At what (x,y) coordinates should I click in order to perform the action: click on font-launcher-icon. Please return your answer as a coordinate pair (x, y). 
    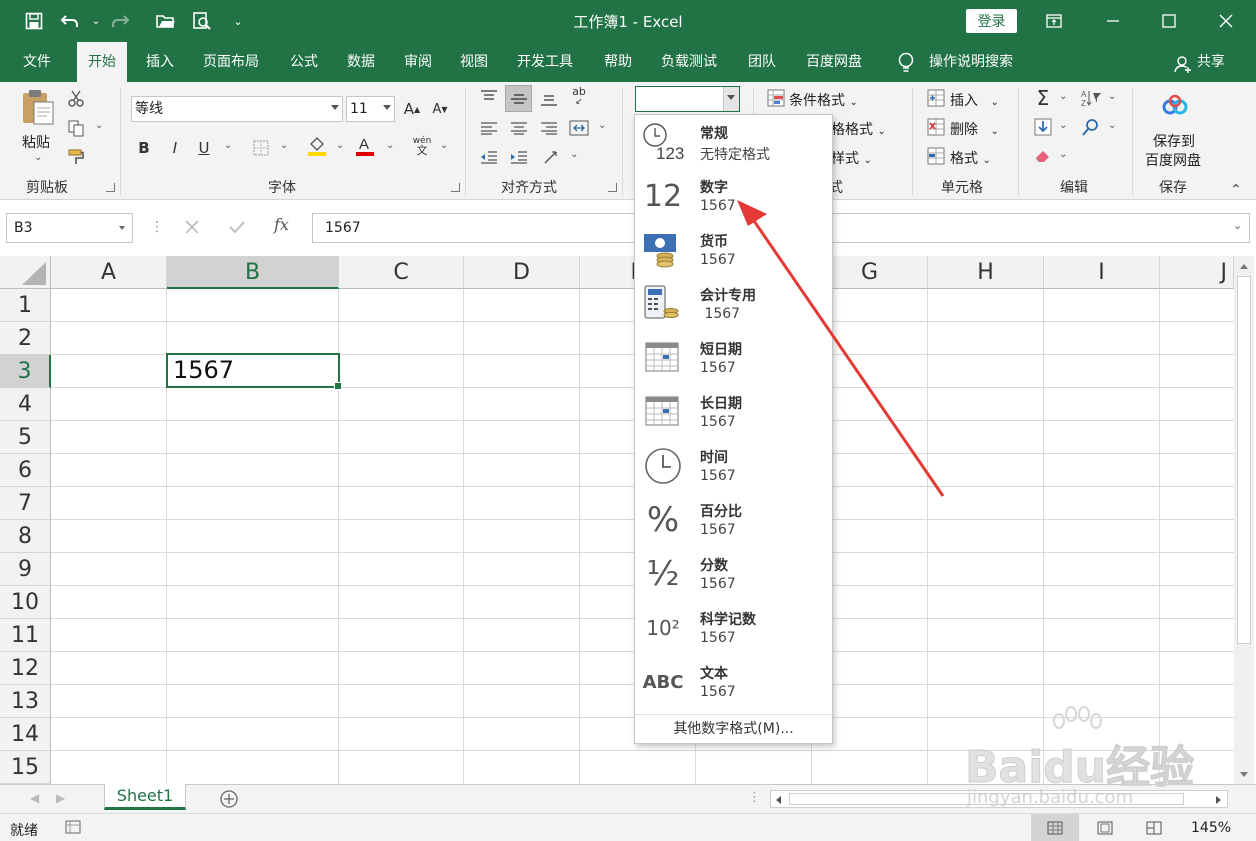
    Looking at the image, I should click on (455, 187).